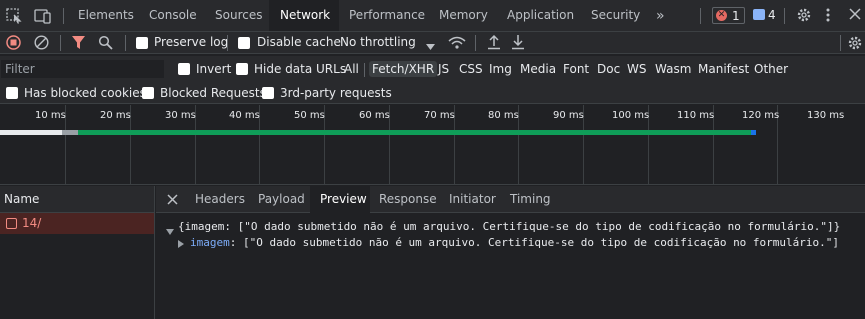 Image resolution: width=865 pixels, height=319 pixels. I want to click on filter-type-wasm: Wasm, so click(673, 69).